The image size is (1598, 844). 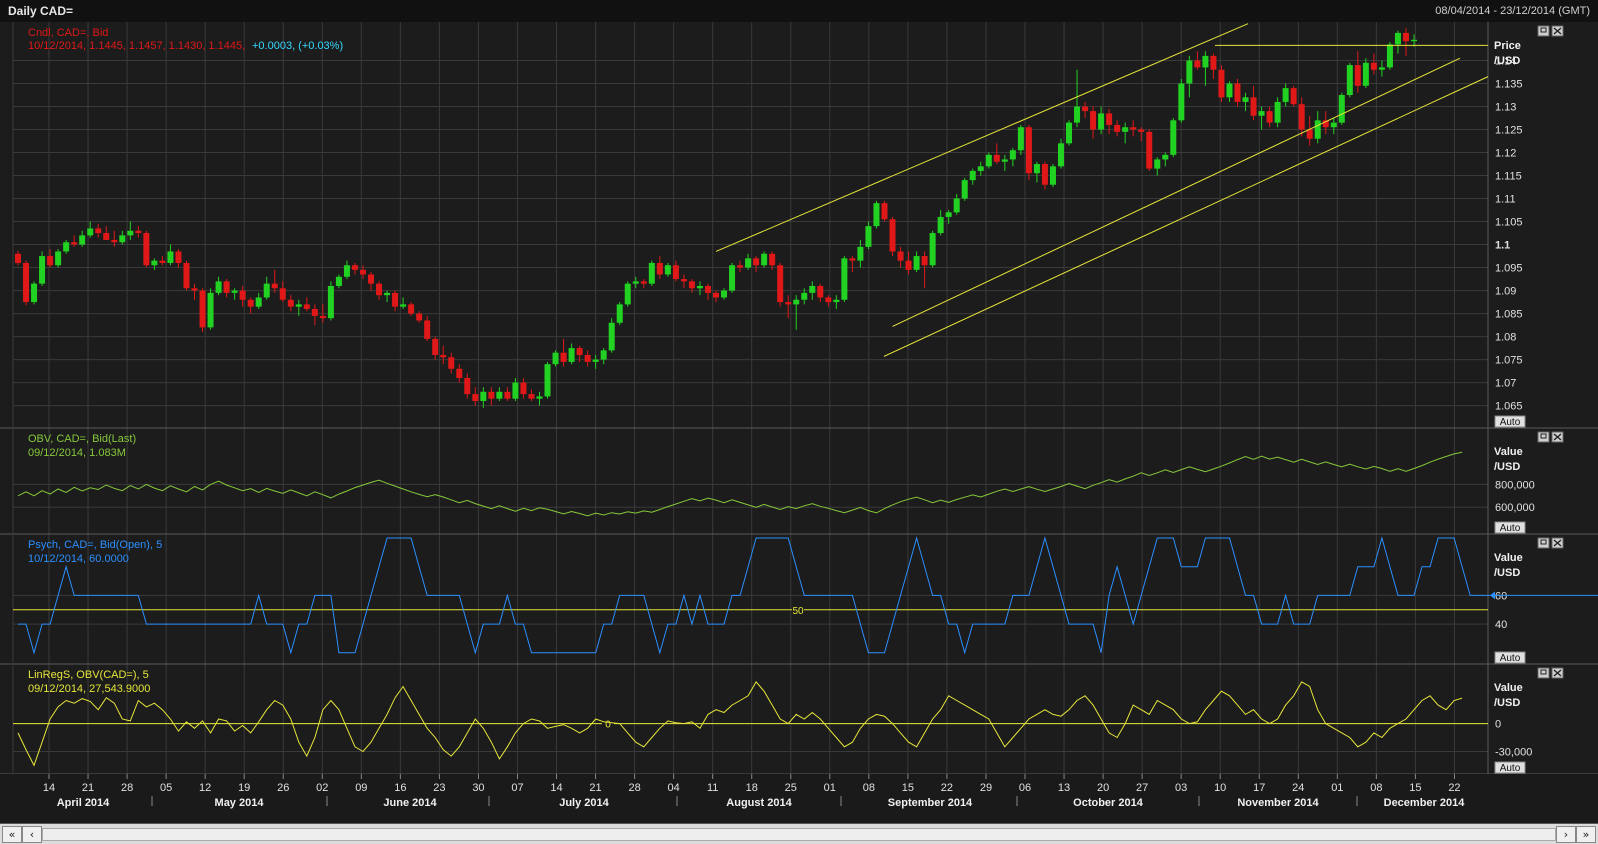 I want to click on scroll-left-icon: ‹, so click(x=32, y=834).